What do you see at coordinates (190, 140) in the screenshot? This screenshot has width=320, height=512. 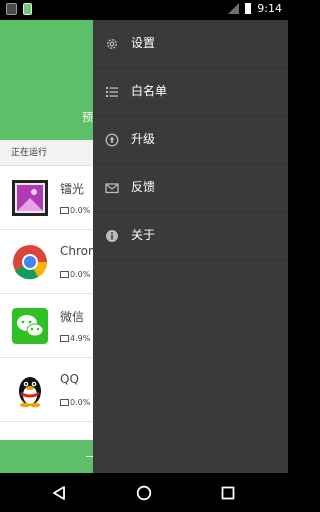 I see `drawer-item-upgrade: 升级` at bounding box center [190, 140].